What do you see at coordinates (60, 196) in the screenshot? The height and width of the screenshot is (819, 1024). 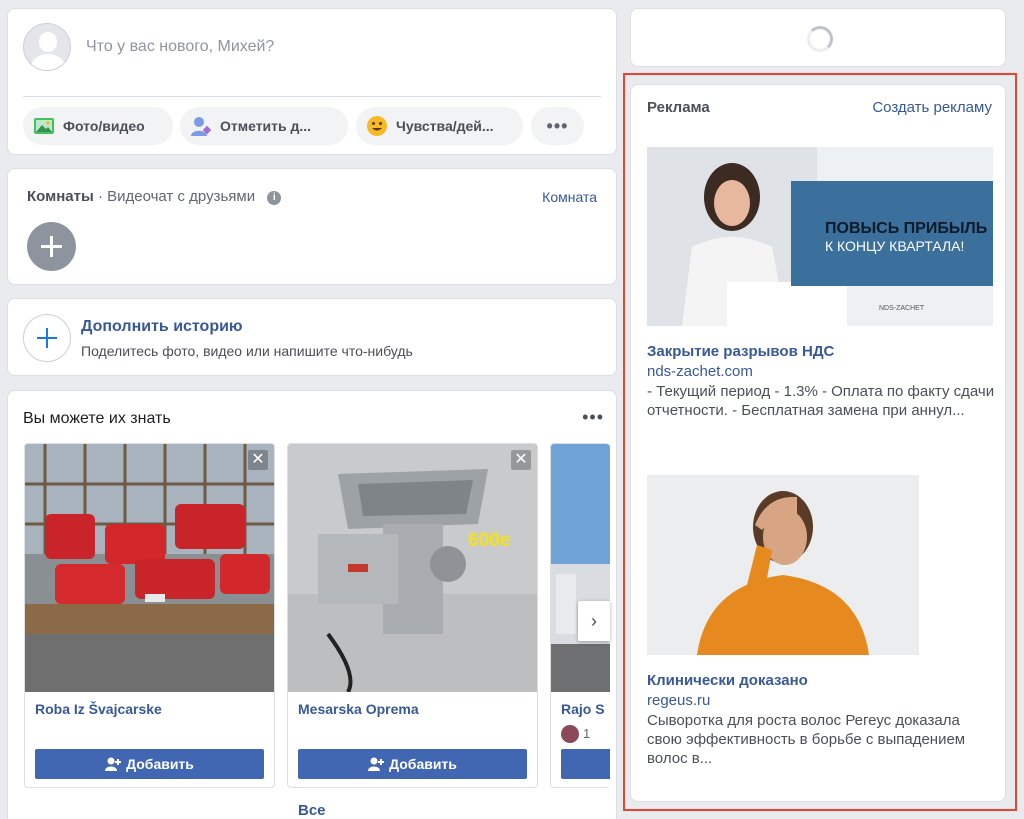 I see `rooms-title: Комнаты` at bounding box center [60, 196].